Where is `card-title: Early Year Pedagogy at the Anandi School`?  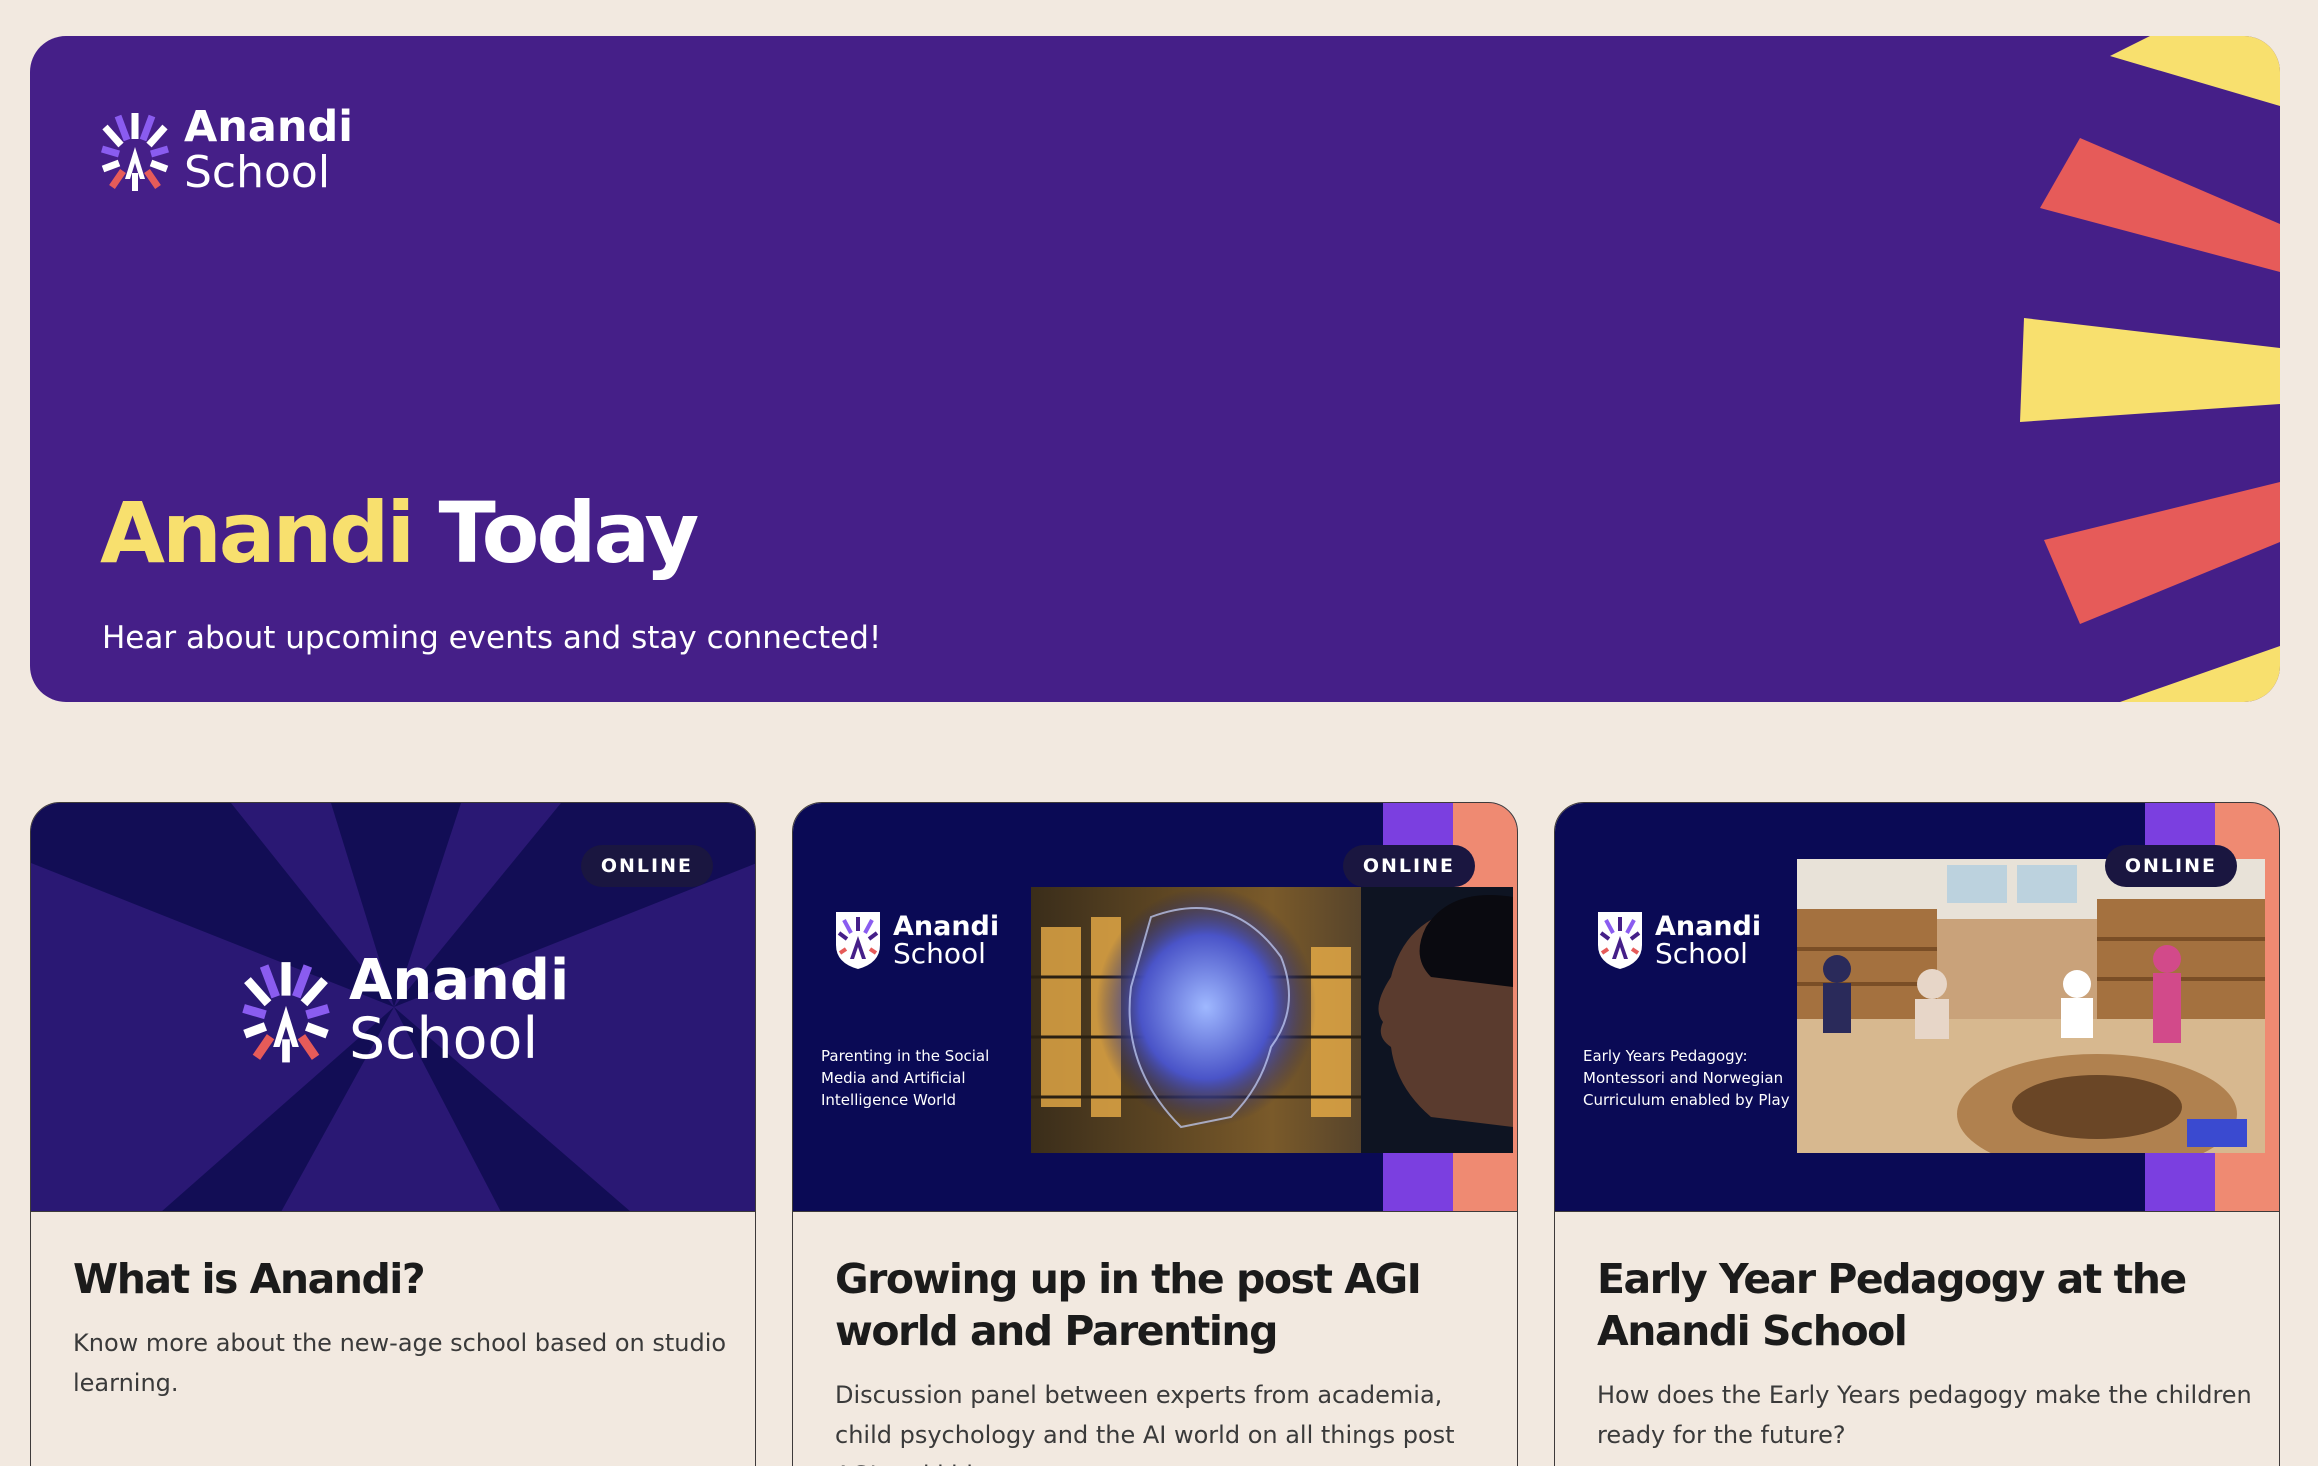 card-title: Early Year Pedagogy at the Anandi School is located at coordinates (1922, 1305).